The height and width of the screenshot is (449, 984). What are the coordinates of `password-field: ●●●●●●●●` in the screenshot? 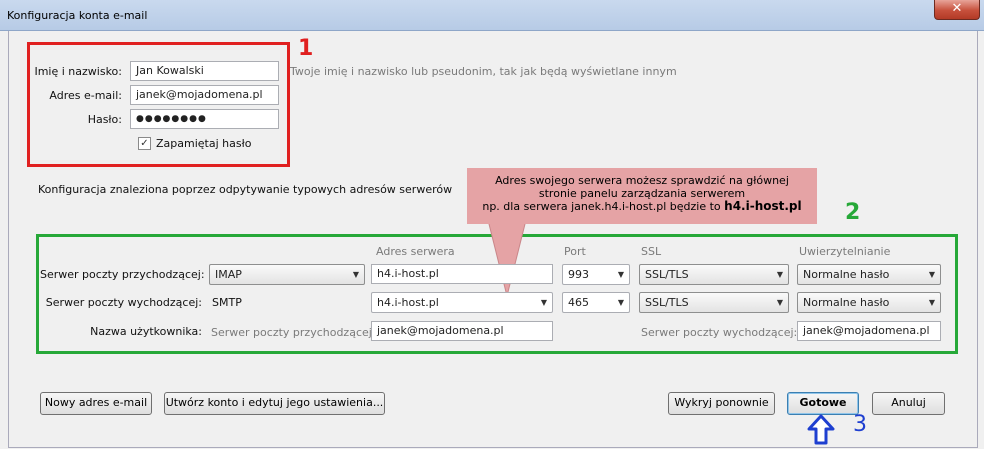 It's located at (204, 119).